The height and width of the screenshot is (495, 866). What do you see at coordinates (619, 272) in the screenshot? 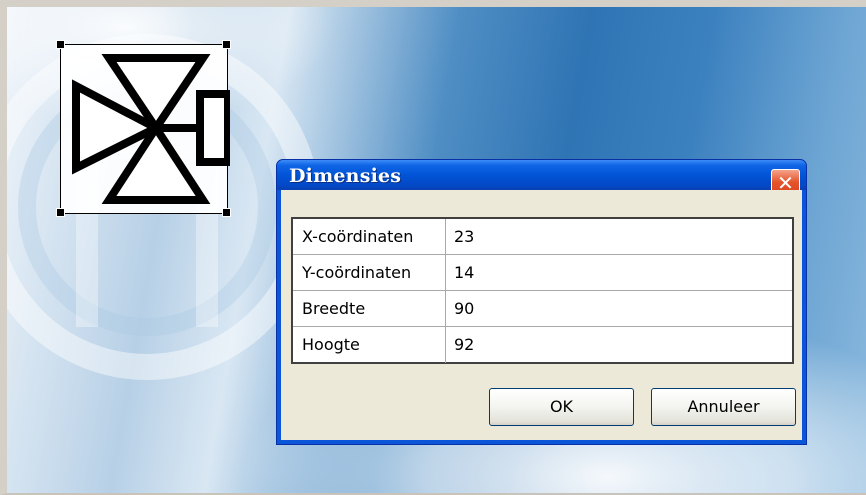
I see `y-coordinate-field: 14` at bounding box center [619, 272].